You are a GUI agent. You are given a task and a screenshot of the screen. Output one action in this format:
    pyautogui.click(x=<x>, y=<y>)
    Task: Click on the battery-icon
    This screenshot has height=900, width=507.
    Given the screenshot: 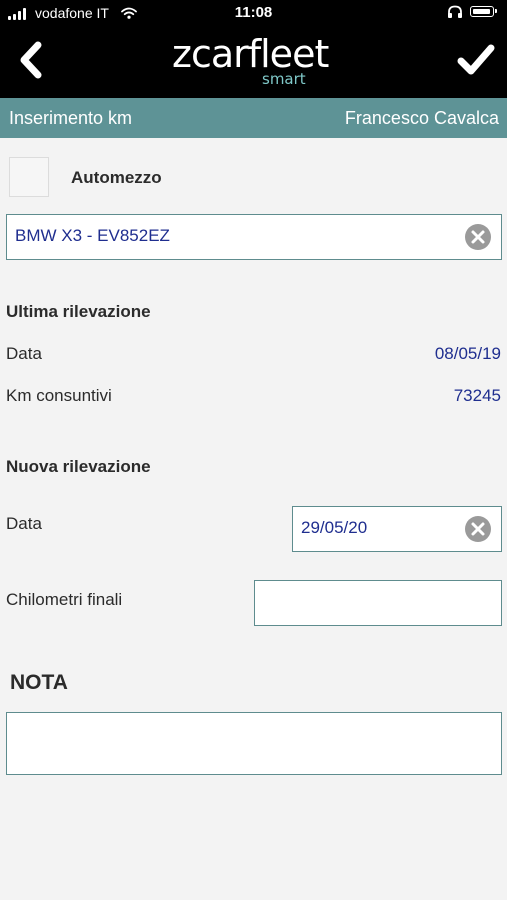 What is the action you would take?
    pyautogui.click(x=483, y=11)
    